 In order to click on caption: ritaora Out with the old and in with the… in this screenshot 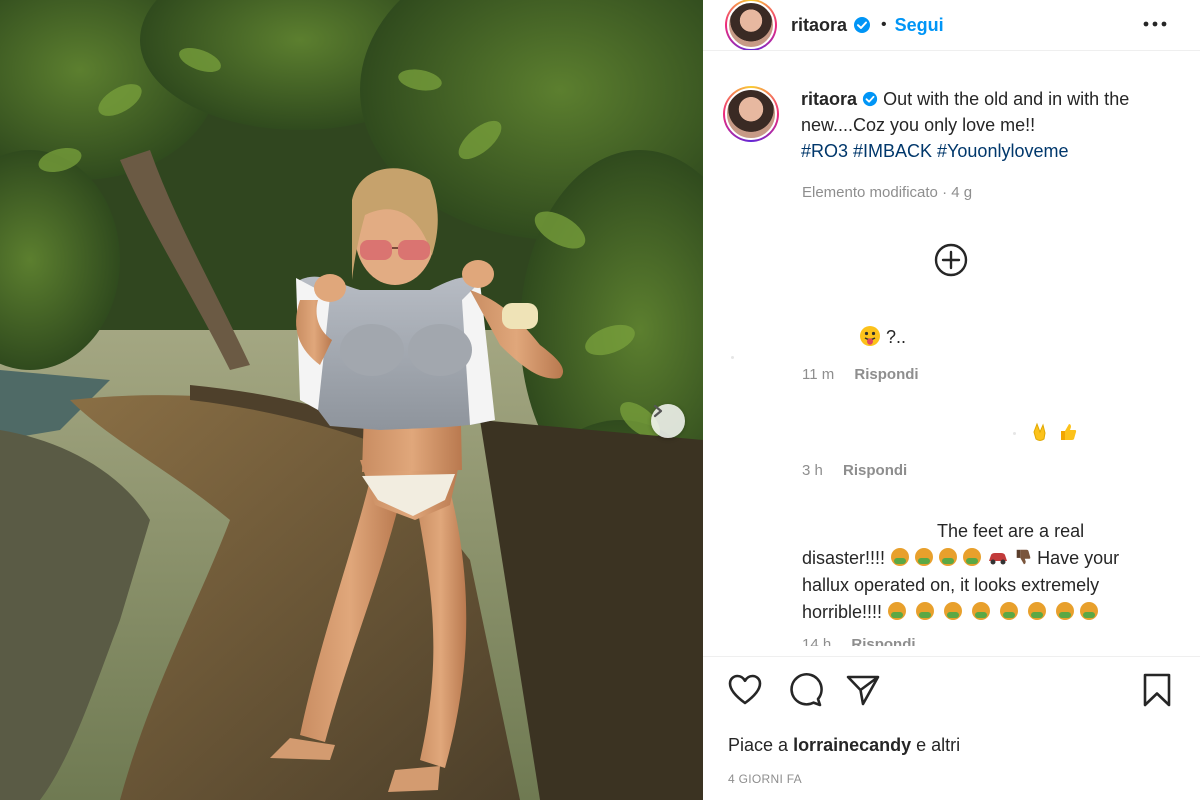, I will do `click(991, 125)`.